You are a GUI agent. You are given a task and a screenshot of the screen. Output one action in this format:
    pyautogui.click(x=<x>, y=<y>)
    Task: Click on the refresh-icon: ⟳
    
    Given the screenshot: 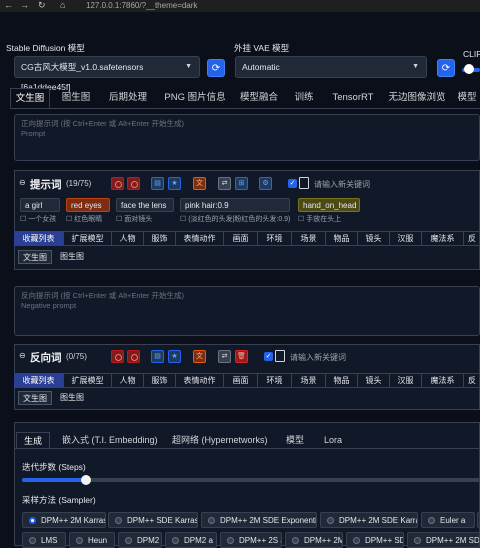 What is the action you would take?
    pyautogui.click(x=446, y=68)
    